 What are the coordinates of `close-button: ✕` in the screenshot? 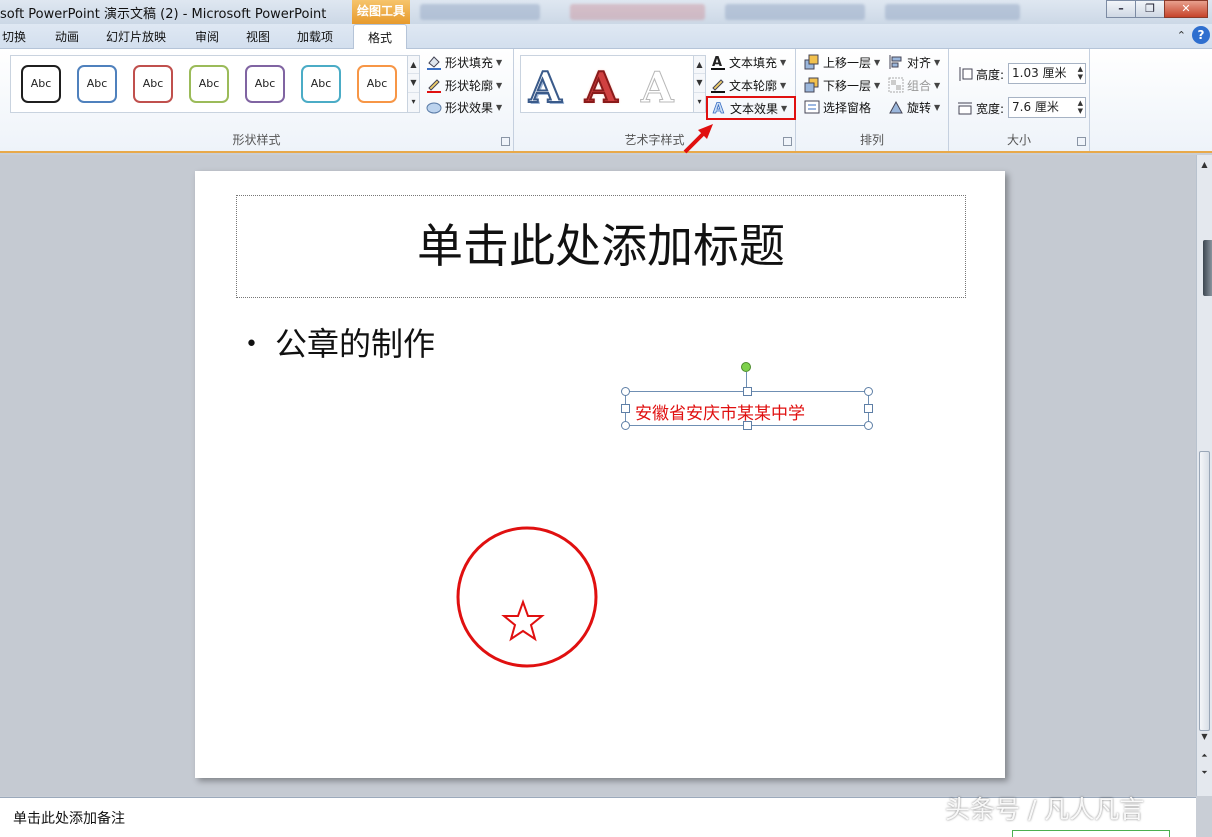 It's located at (1186, 9).